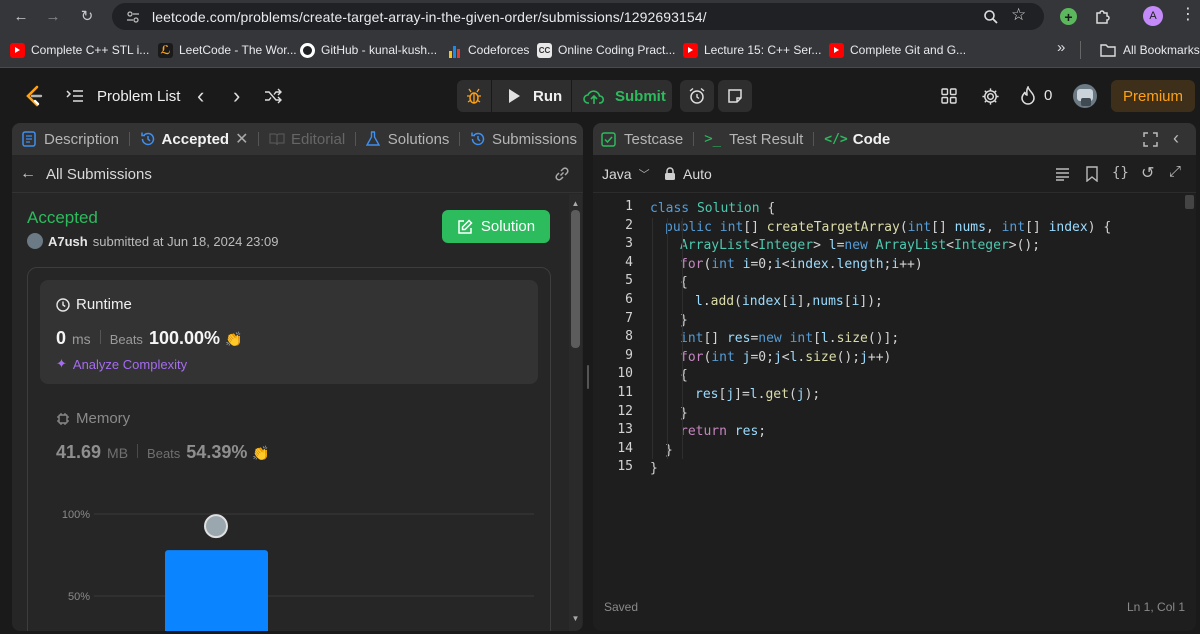 This screenshot has height=634, width=1200. I want to click on runtime-stats: 0 ms Beats 100.00% 👏, so click(149, 338).